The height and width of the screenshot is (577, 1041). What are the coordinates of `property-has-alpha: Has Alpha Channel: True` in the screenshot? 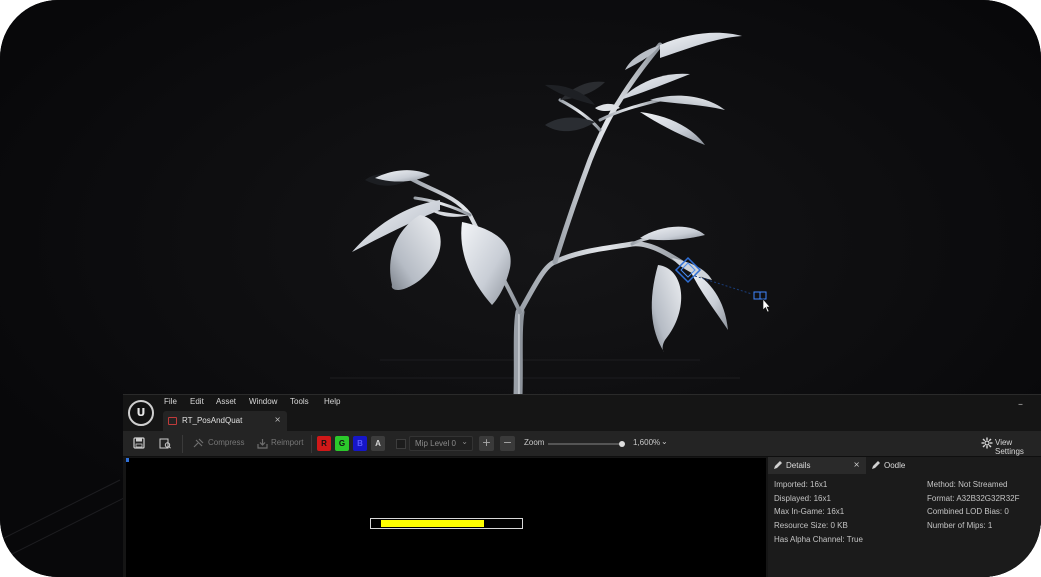 It's located at (818, 539).